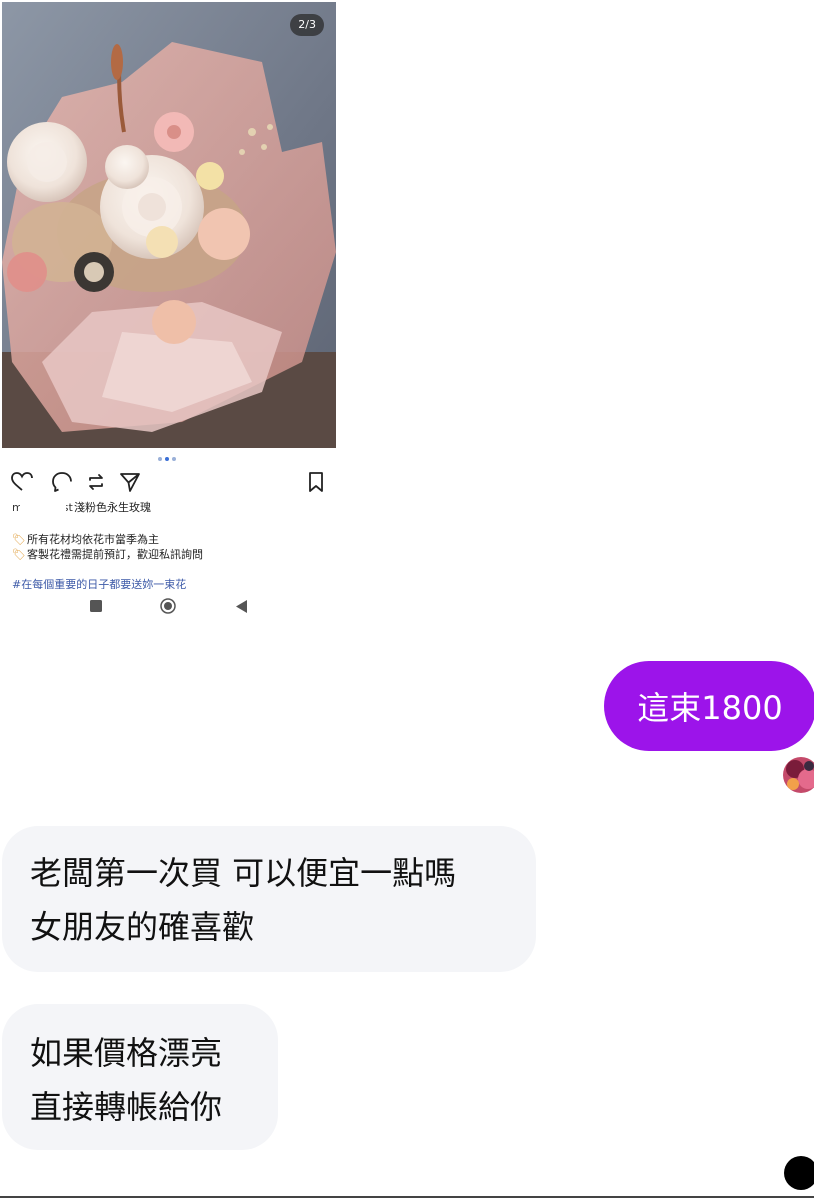 The width and height of the screenshot is (814, 1200). I want to click on home-icon, so click(168, 606).